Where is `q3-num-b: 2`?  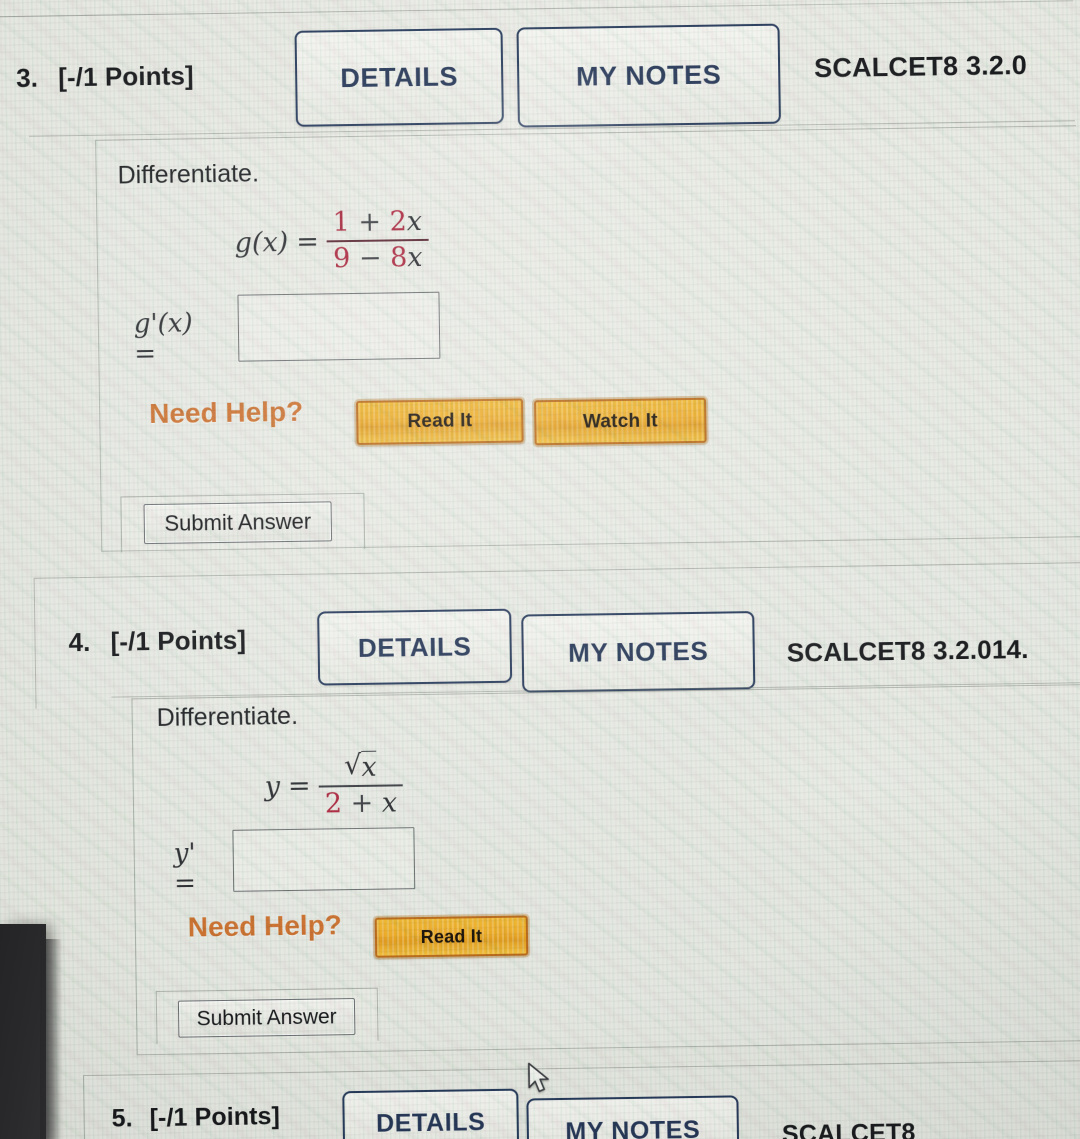
q3-num-b: 2 is located at coordinates (398, 222).